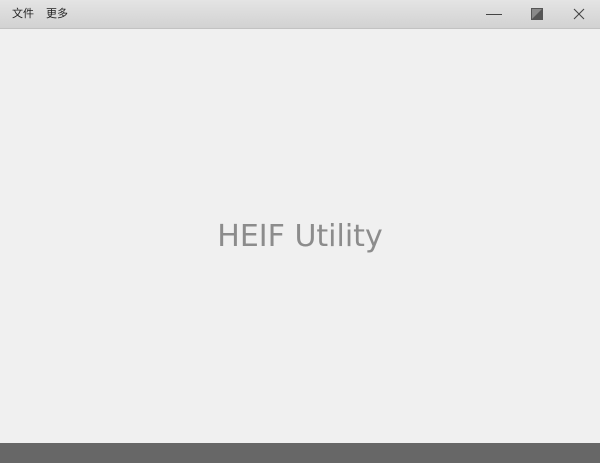 This screenshot has height=463, width=600. Describe the element at coordinates (57, 14) in the screenshot. I see `menu-more: 更多` at that location.